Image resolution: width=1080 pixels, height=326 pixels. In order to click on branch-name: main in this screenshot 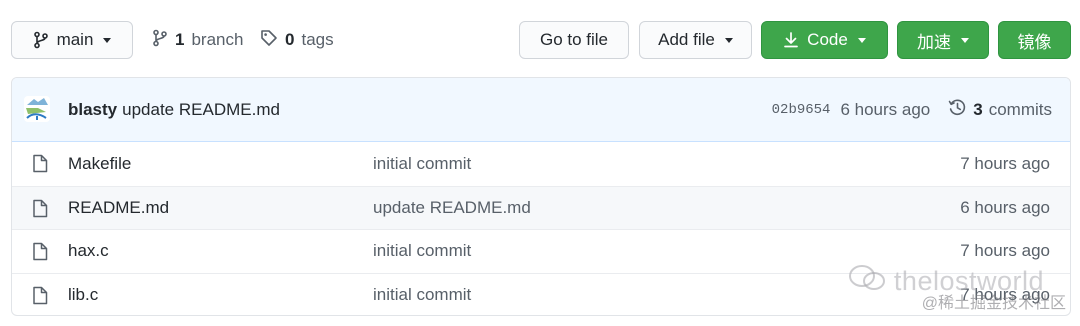, I will do `click(75, 39)`.